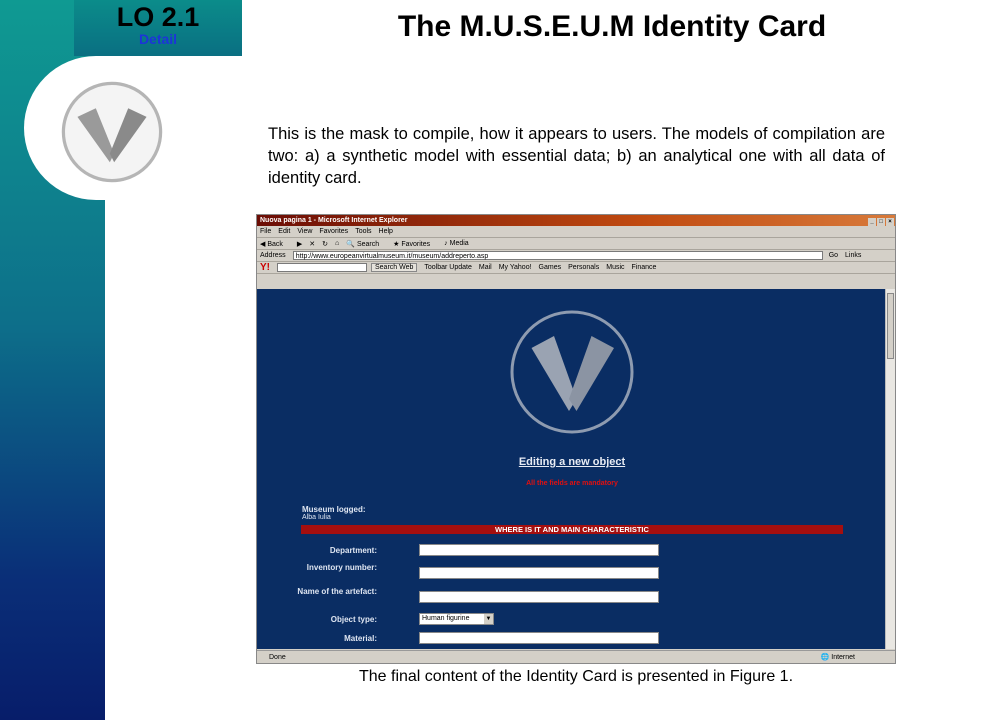 The image size is (1000, 720). What do you see at coordinates (488, 619) in the screenshot?
I see `chevron-down-icon: ▼` at bounding box center [488, 619].